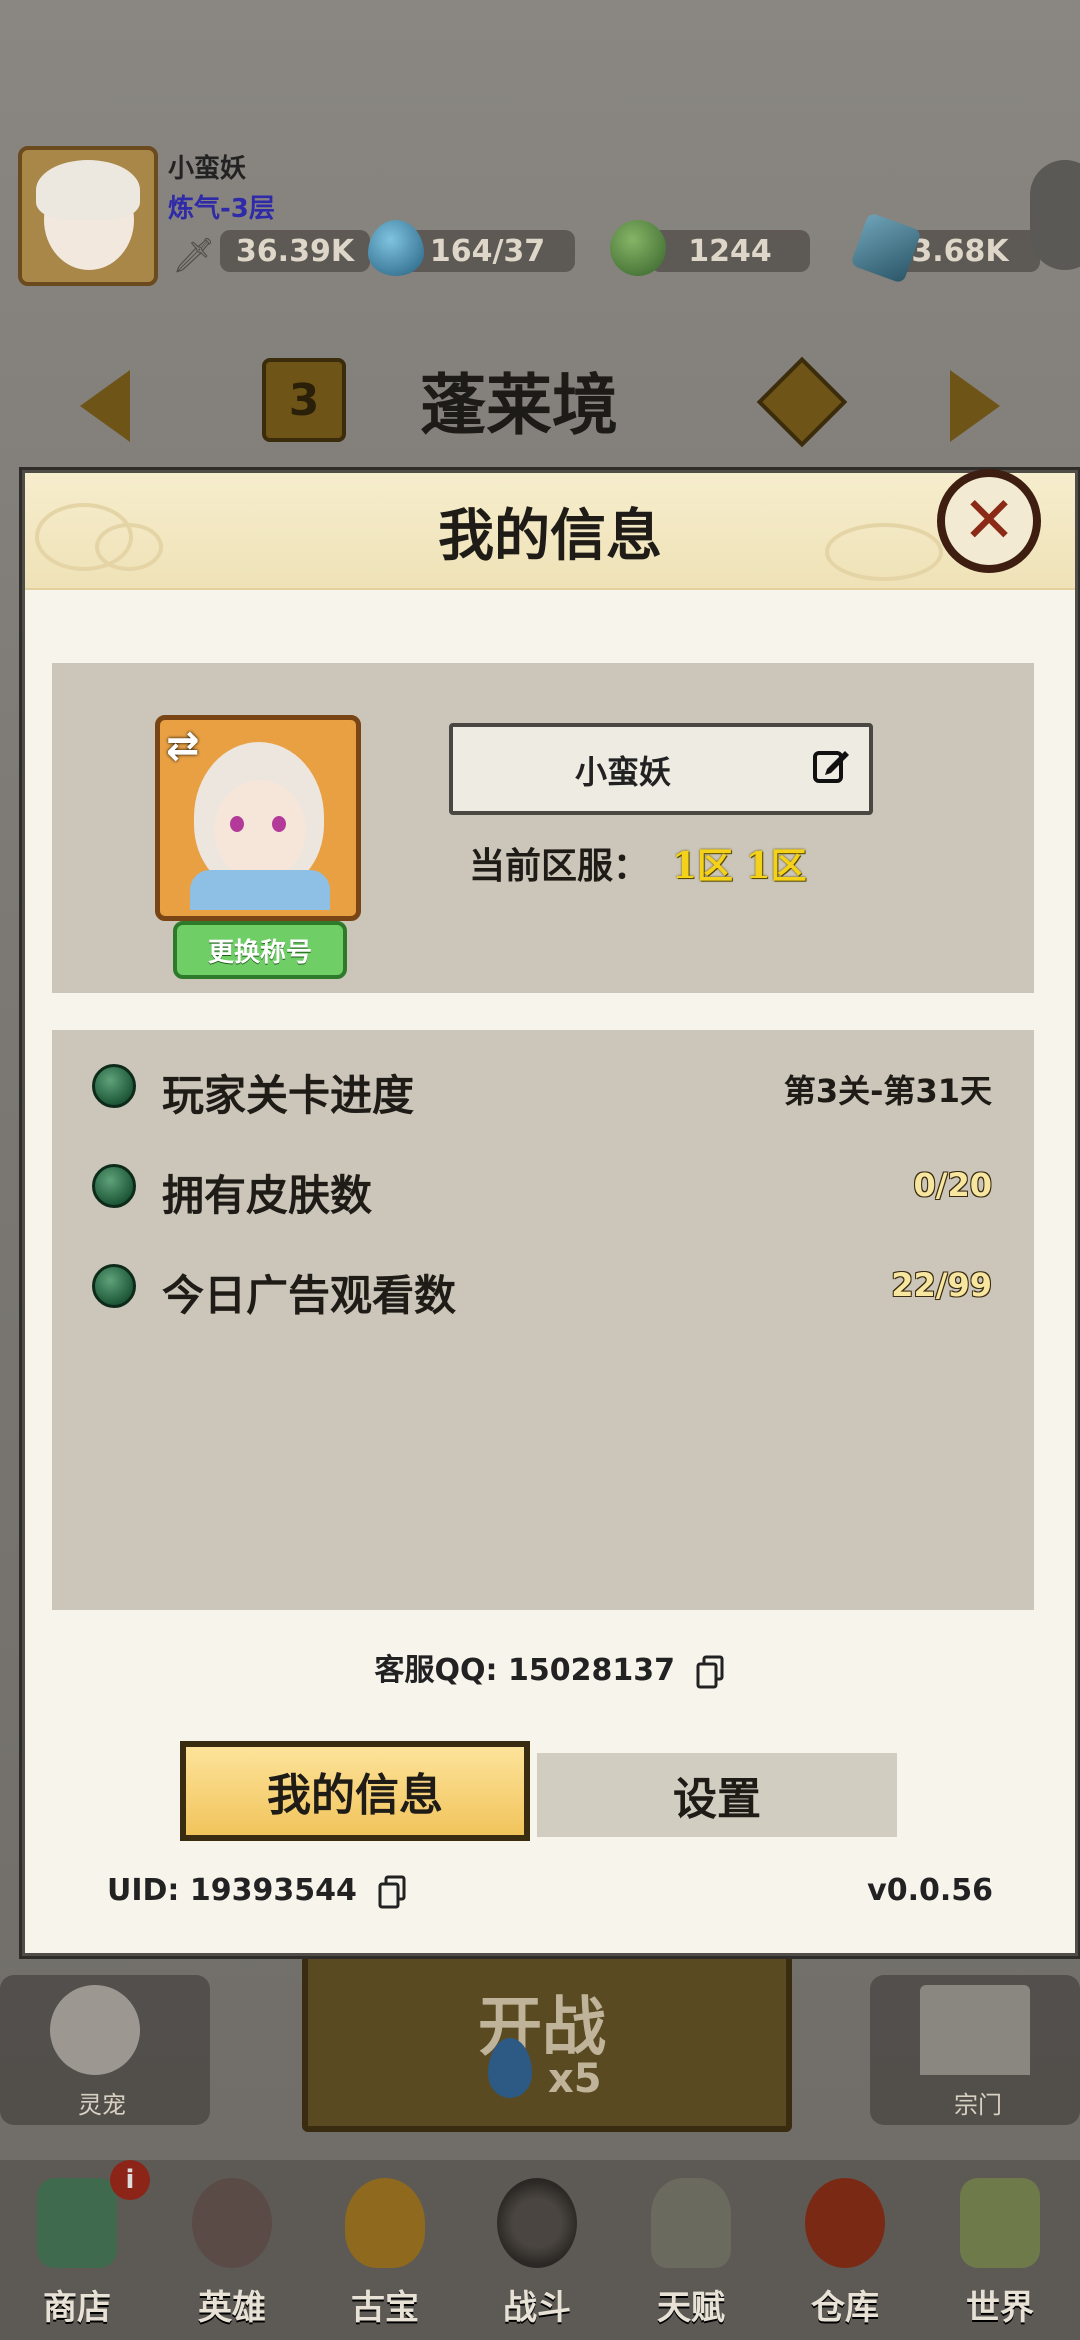 The image size is (1080, 2340). I want to click on qq-float-icon, so click(1055, 215).